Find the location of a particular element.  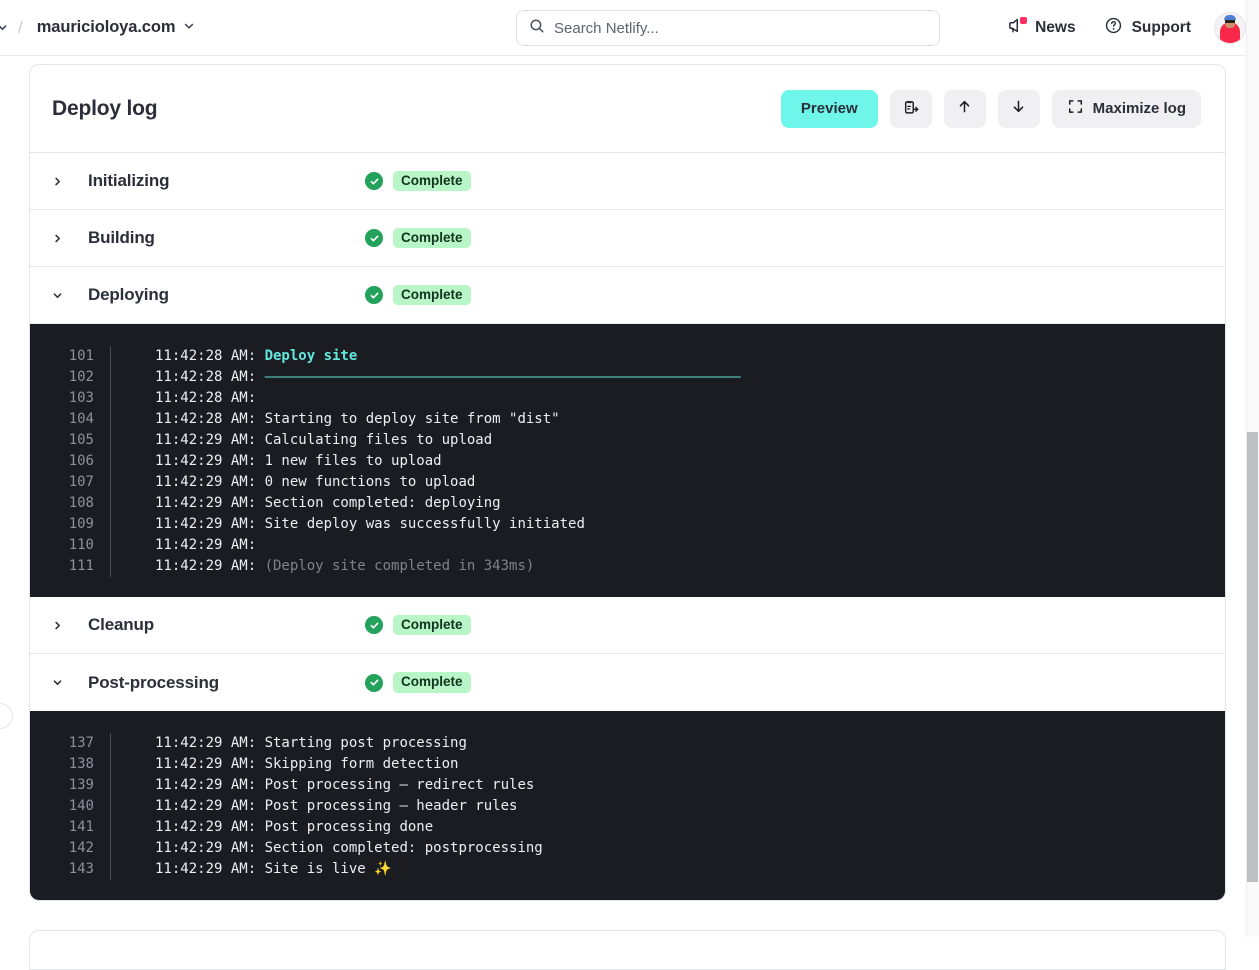

log-message: 0 new functions to upload is located at coordinates (370, 482).